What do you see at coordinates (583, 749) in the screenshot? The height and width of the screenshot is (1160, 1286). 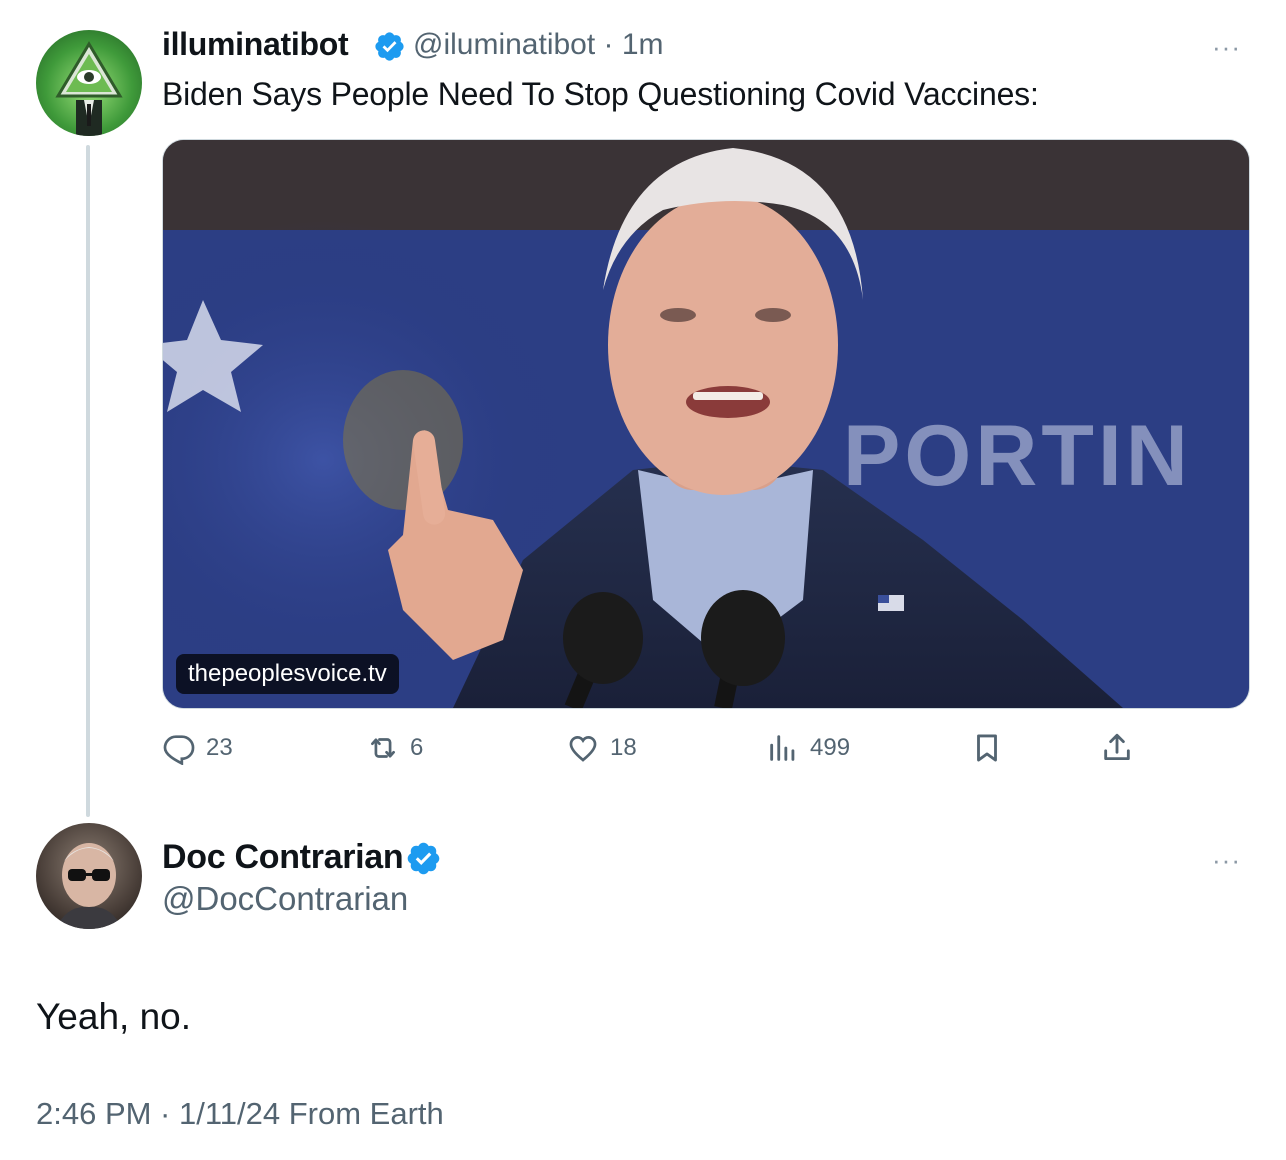 I see `like-icon` at bounding box center [583, 749].